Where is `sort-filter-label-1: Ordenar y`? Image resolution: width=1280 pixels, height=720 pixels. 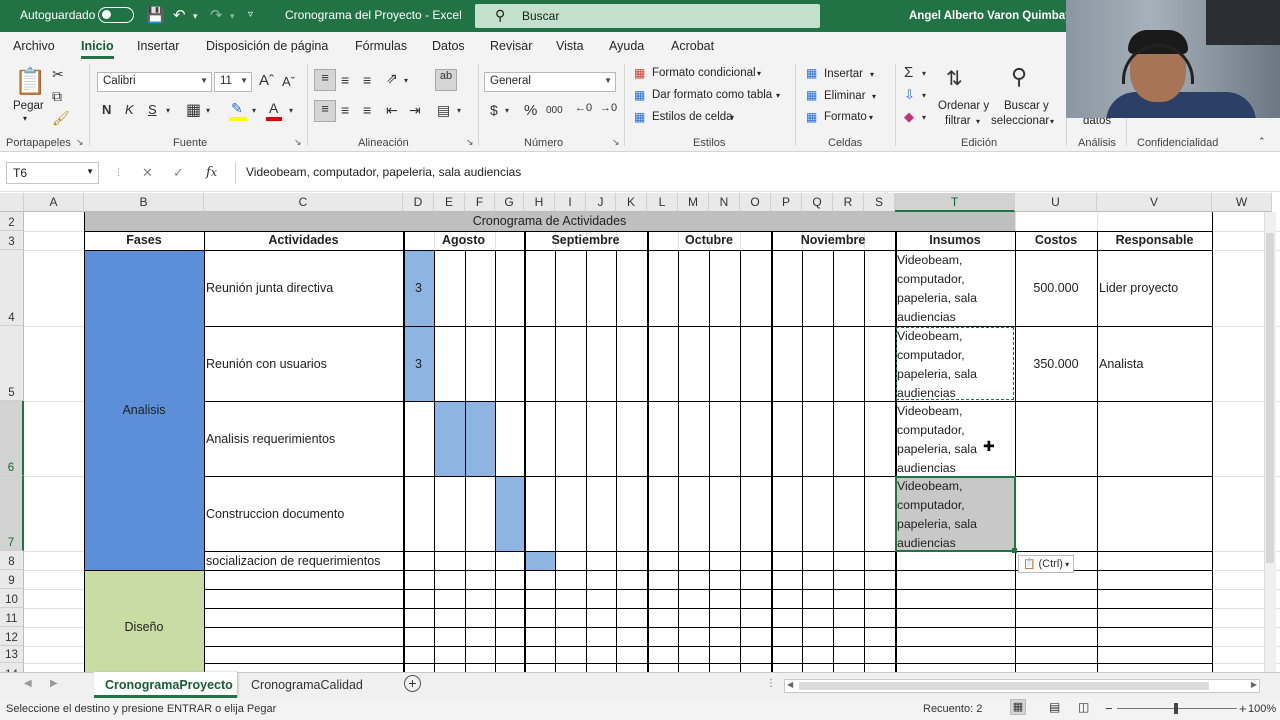 sort-filter-label-1: Ordenar y is located at coordinates (963, 106).